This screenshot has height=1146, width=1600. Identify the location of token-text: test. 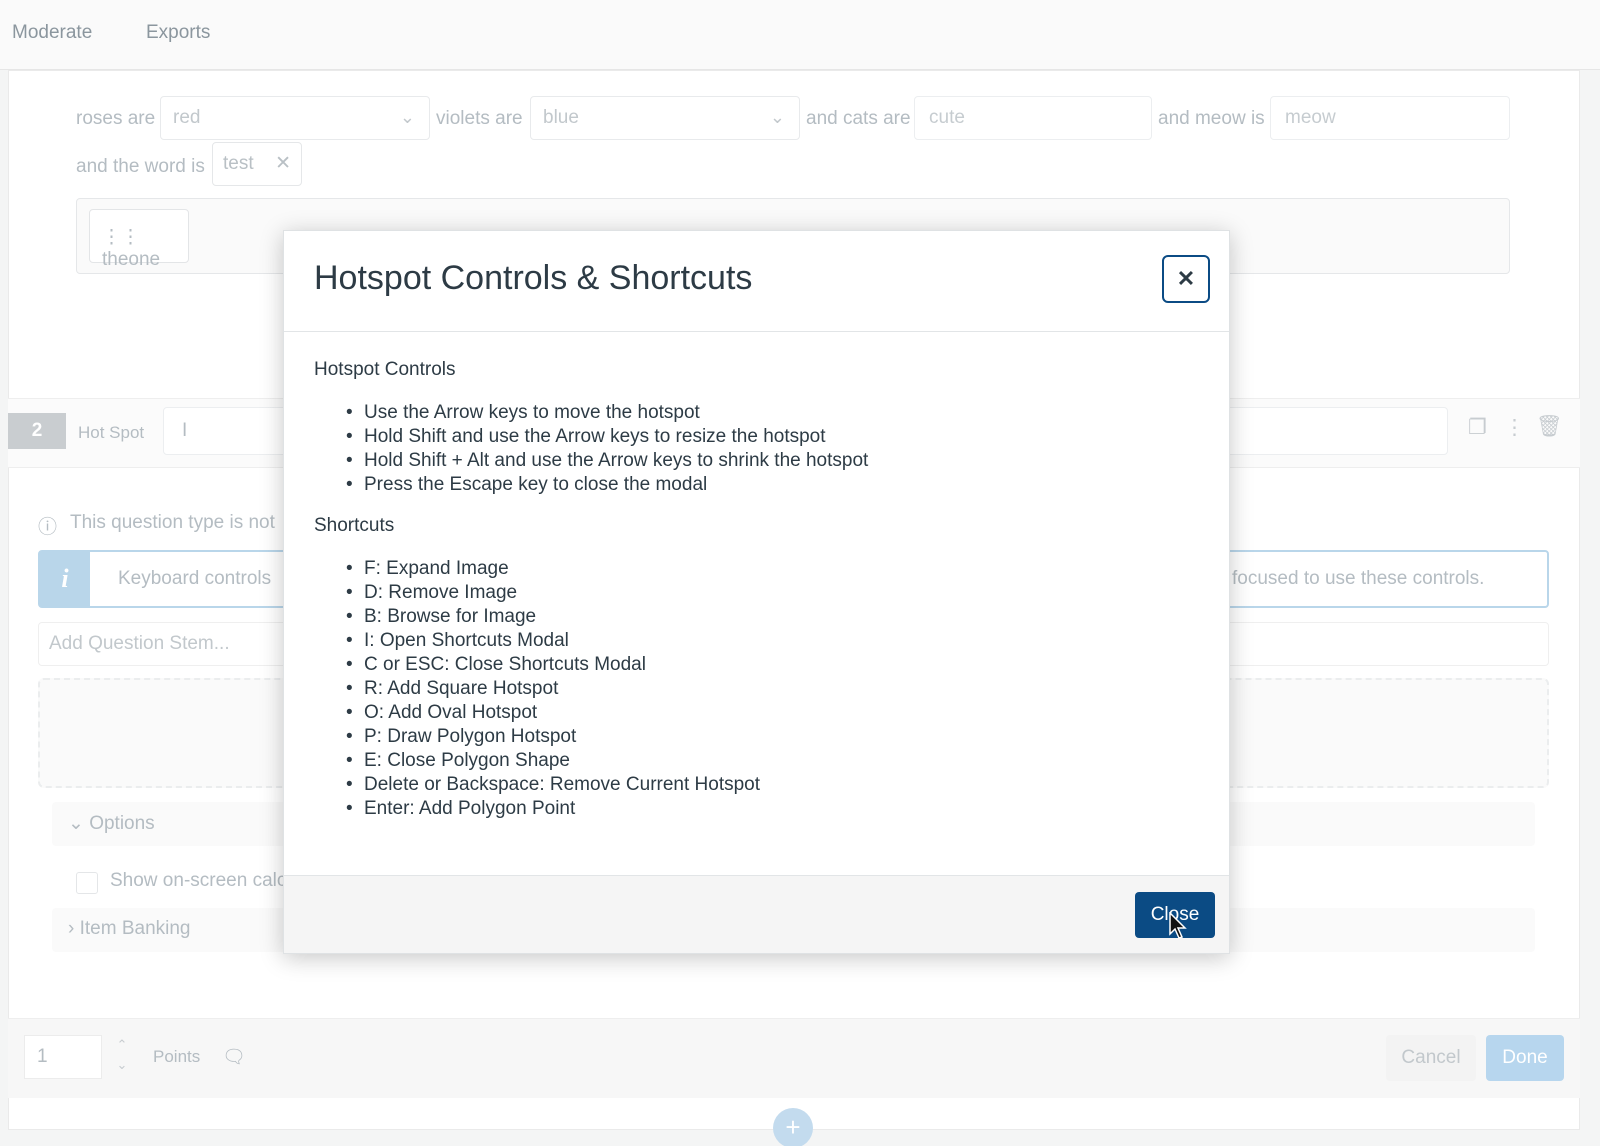
(238, 163).